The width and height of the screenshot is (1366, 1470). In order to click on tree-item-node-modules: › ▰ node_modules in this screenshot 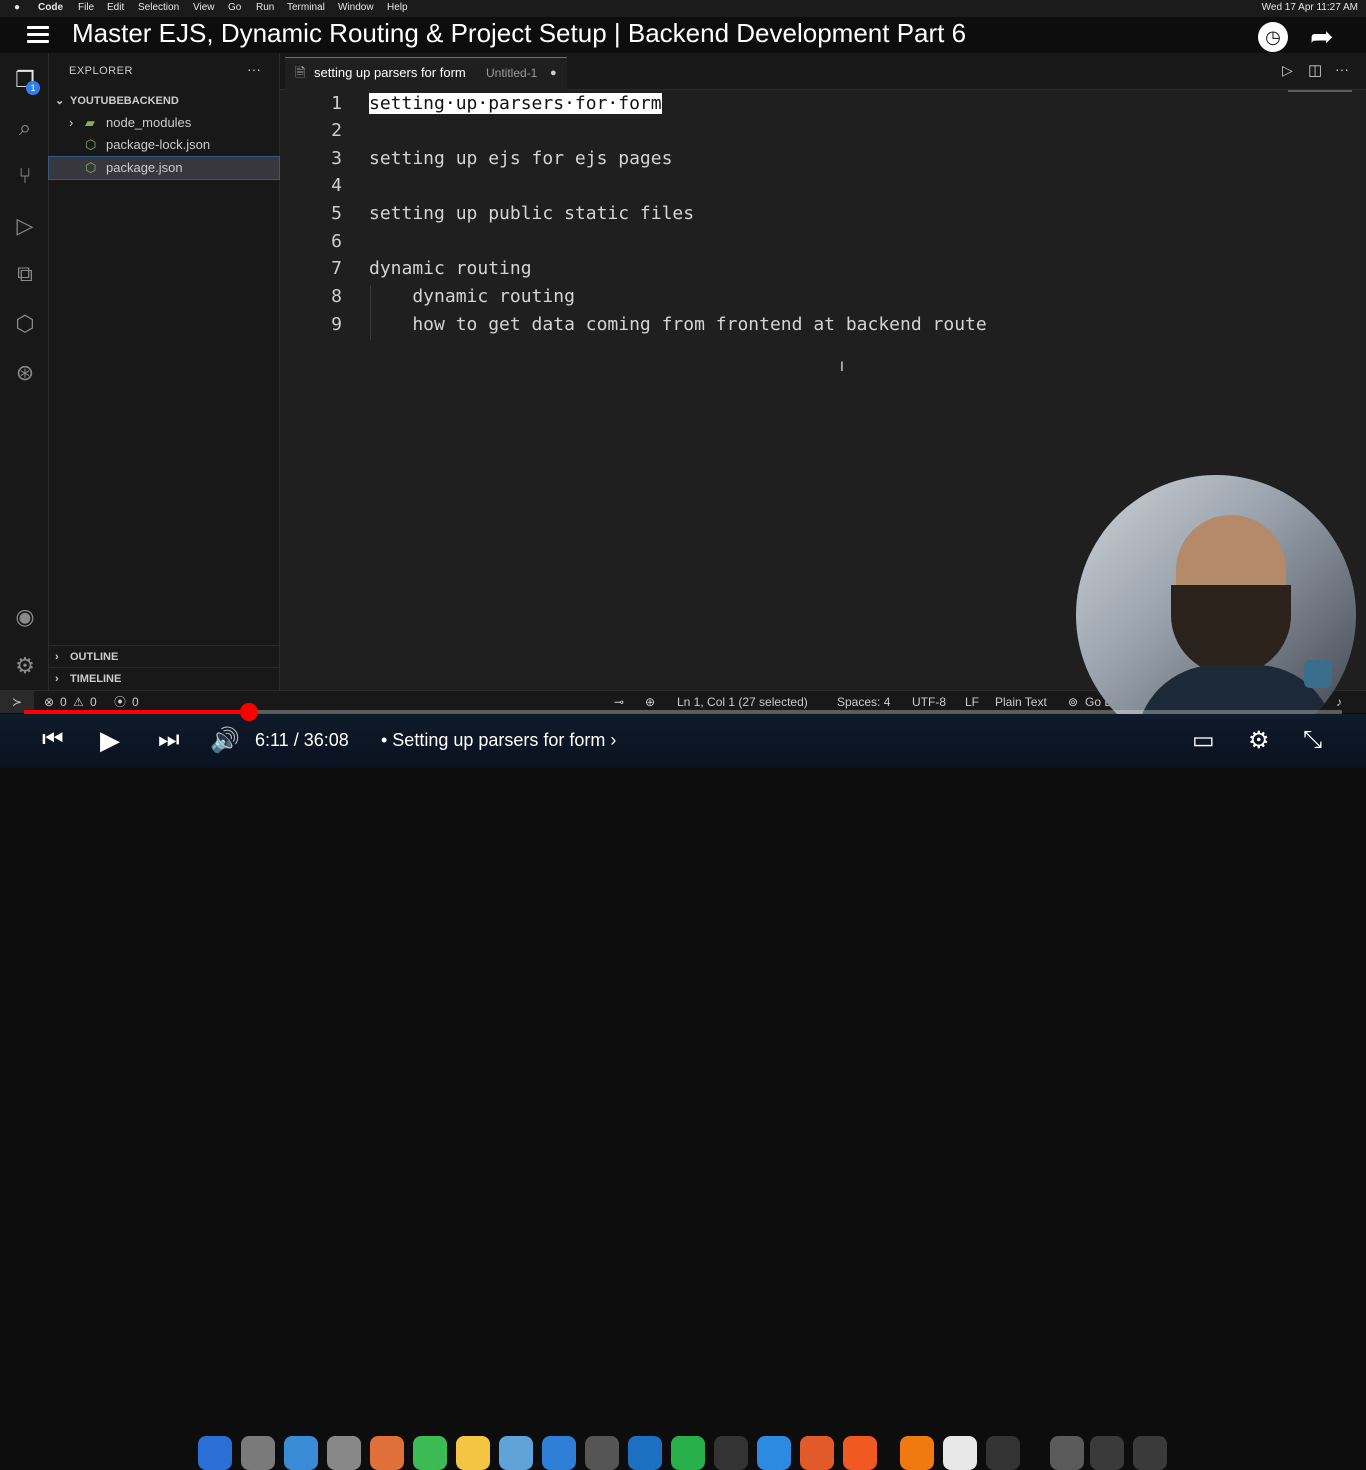, I will do `click(164, 123)`.